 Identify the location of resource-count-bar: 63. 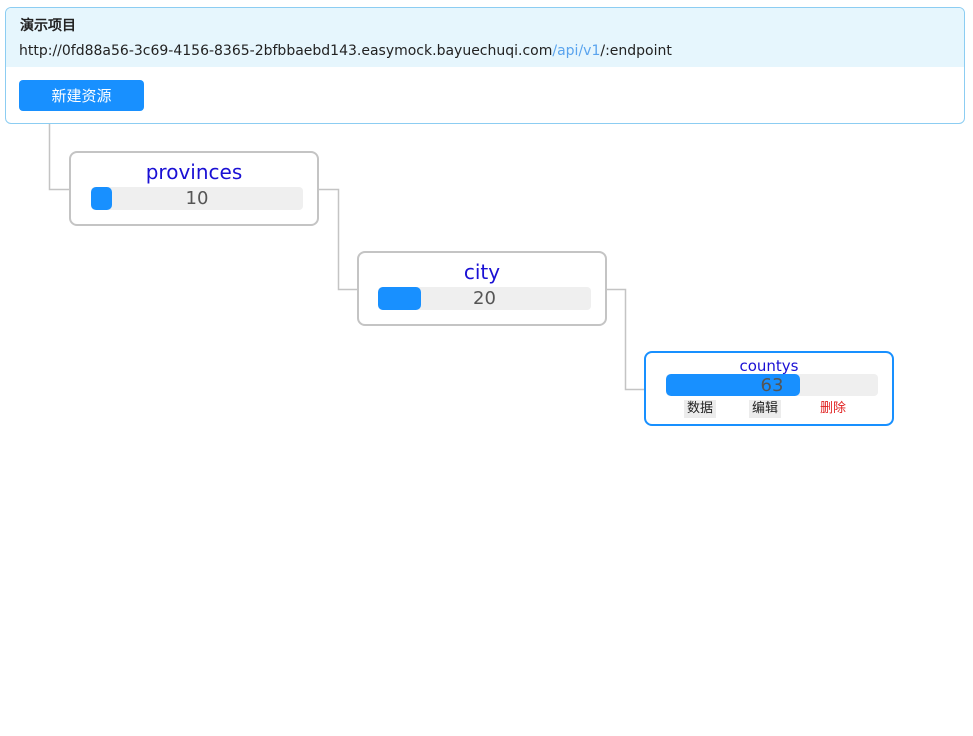
(772, 385).